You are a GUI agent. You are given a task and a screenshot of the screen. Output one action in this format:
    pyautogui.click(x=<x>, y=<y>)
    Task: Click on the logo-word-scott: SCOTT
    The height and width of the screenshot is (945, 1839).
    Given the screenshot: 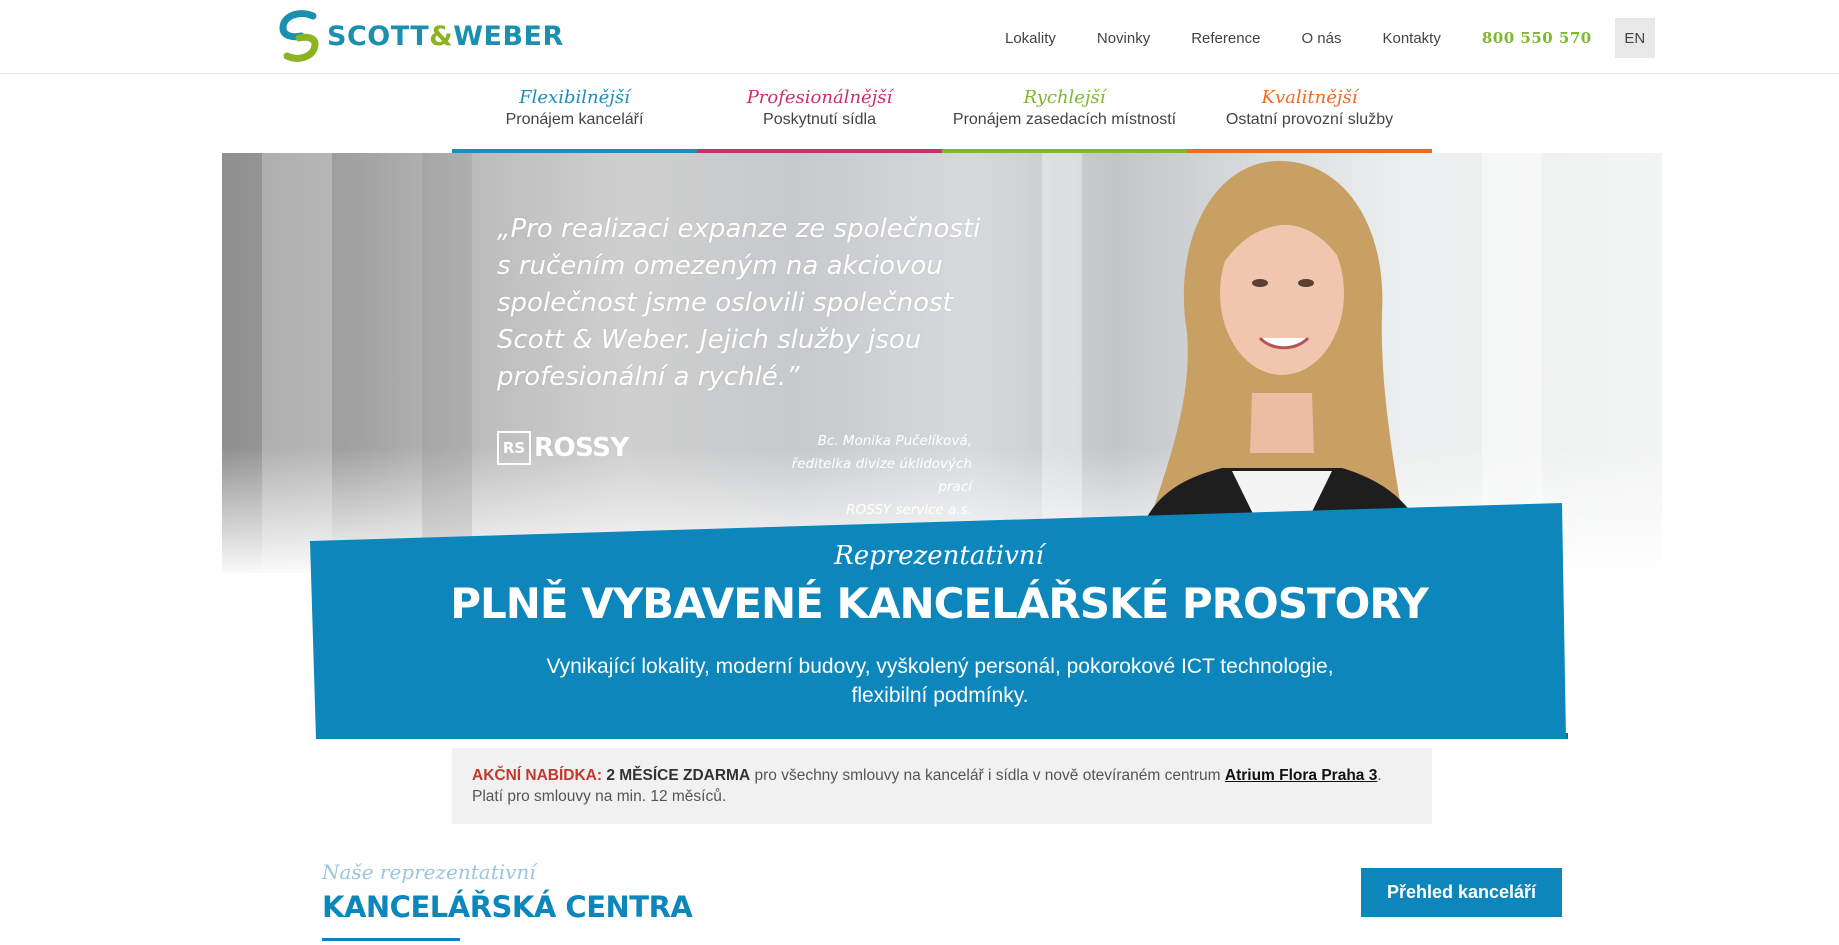 What is the action you would take?
    pyautogui.click(x=378, y=36)
    